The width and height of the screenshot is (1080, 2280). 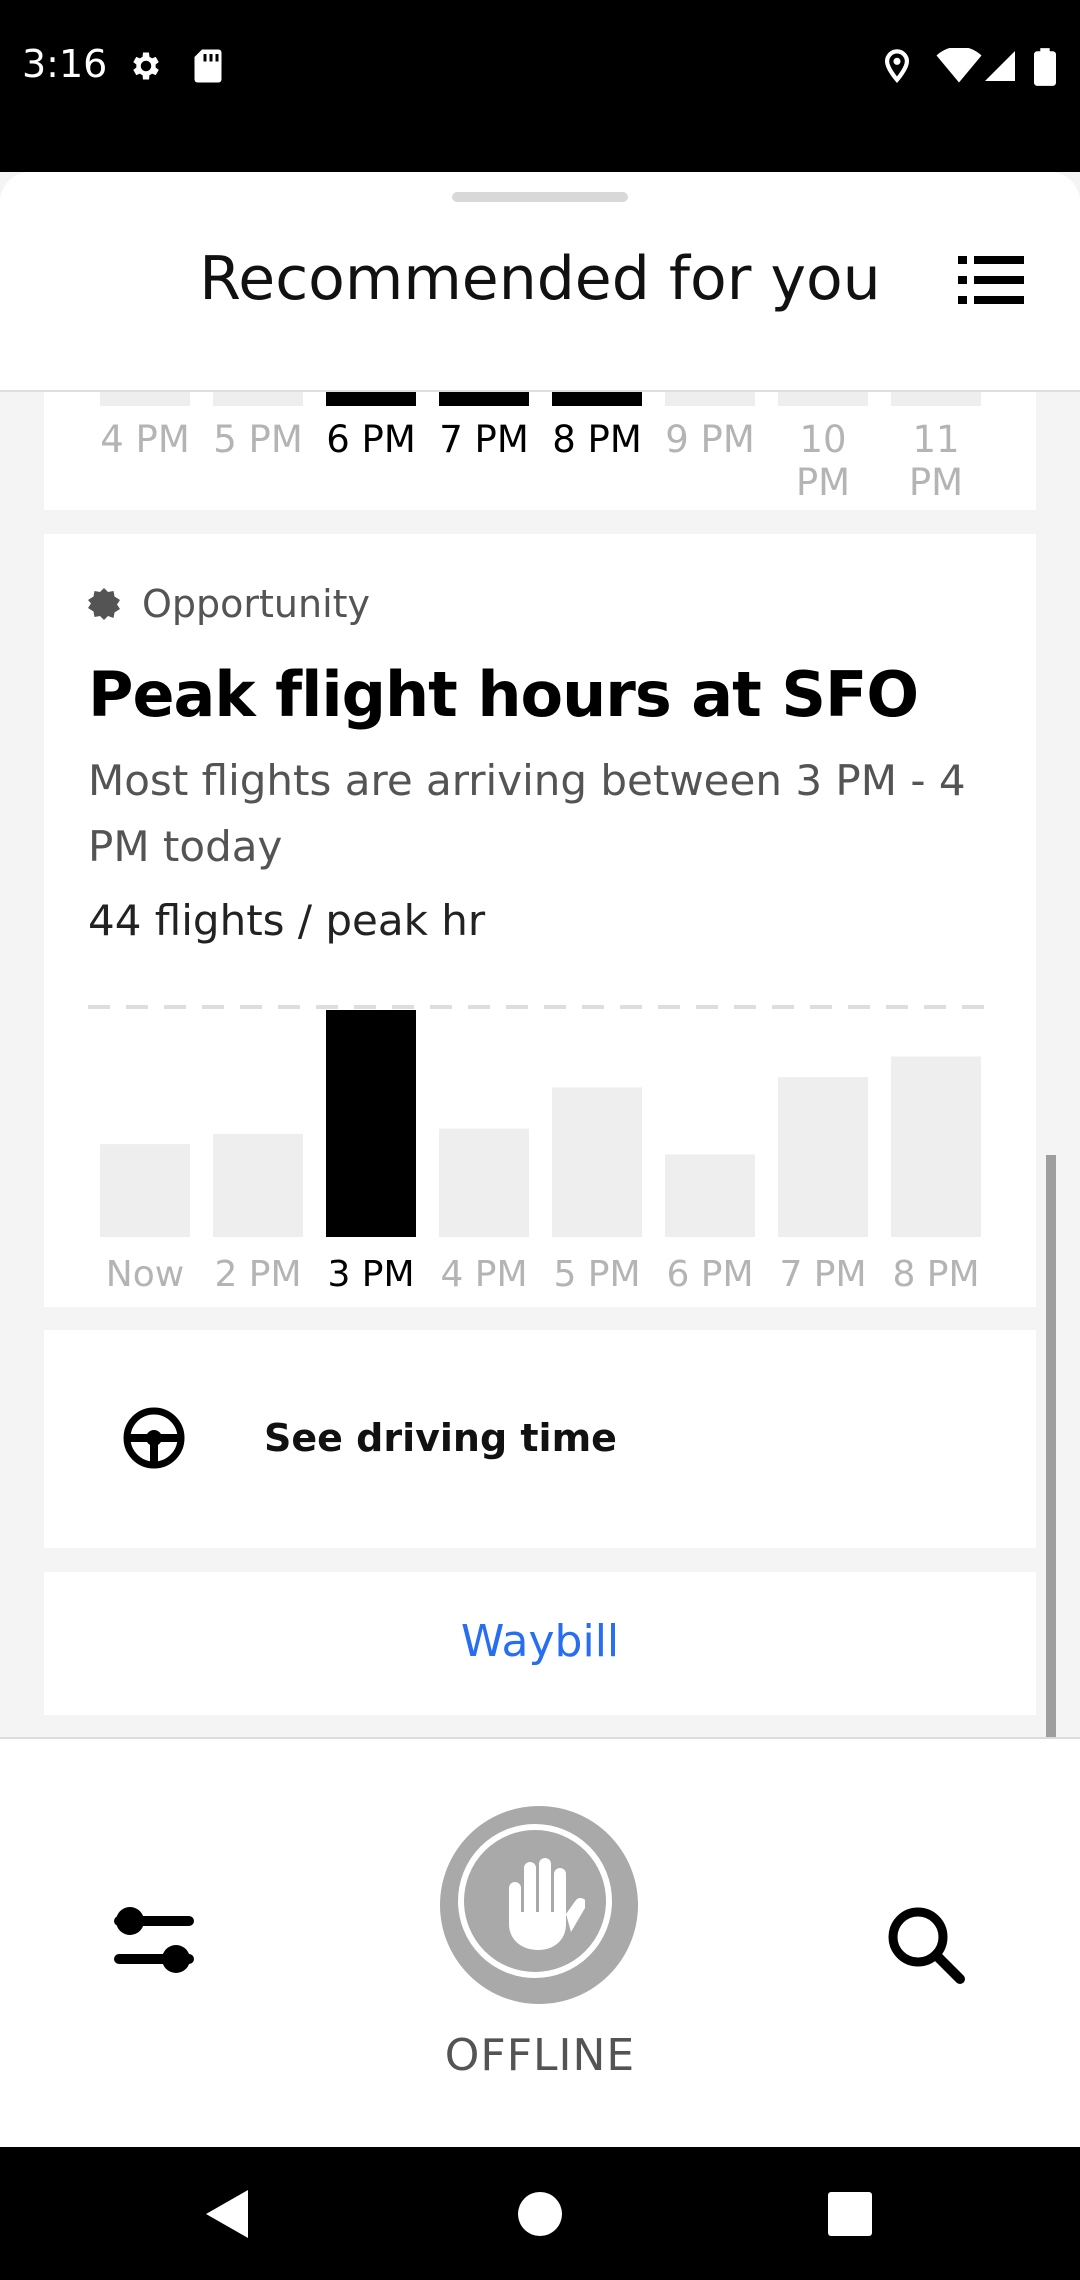 I want to click on scrollbar, so click(x=1051, y=1446).